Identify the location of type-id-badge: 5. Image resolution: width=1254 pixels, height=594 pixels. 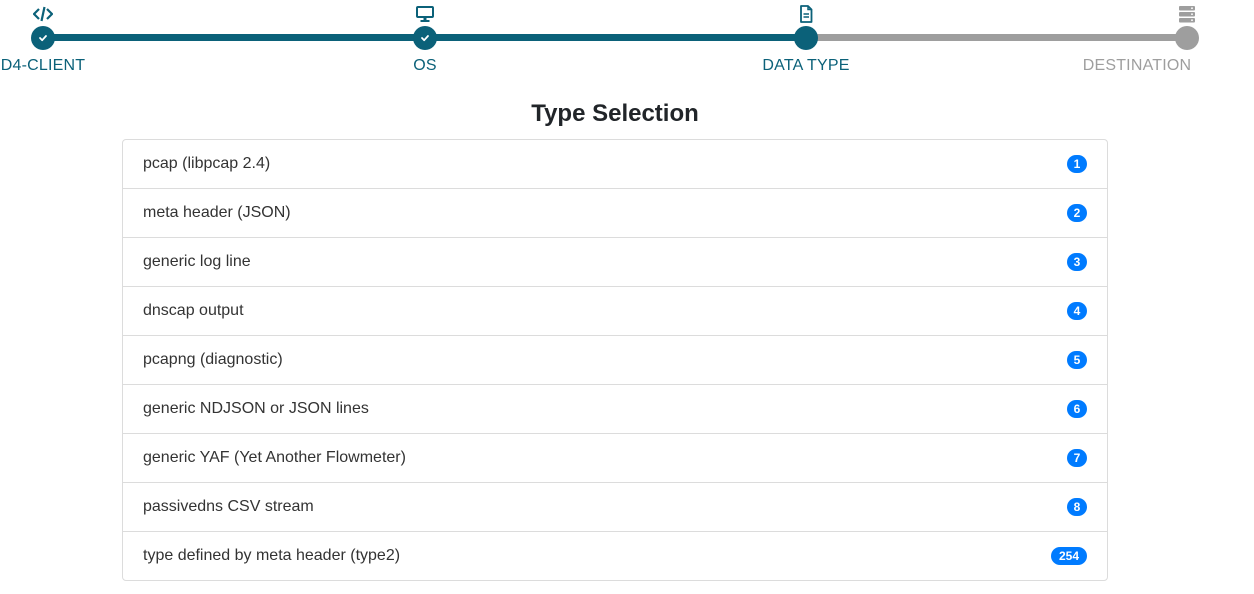
(1077, 360).